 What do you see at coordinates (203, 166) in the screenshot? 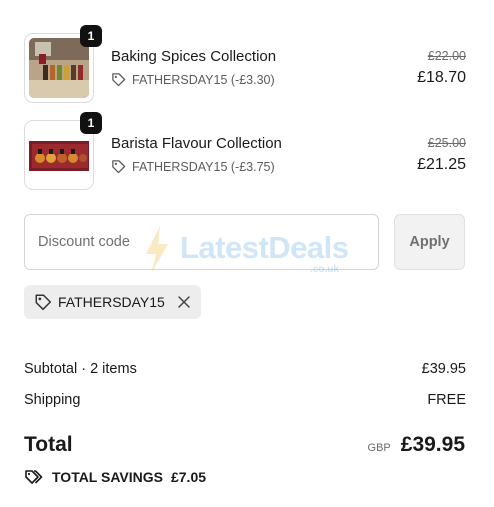
I see `item-discount-text: FATHERSDAY15 (-£3.75)` at bounding box center [203, 166].